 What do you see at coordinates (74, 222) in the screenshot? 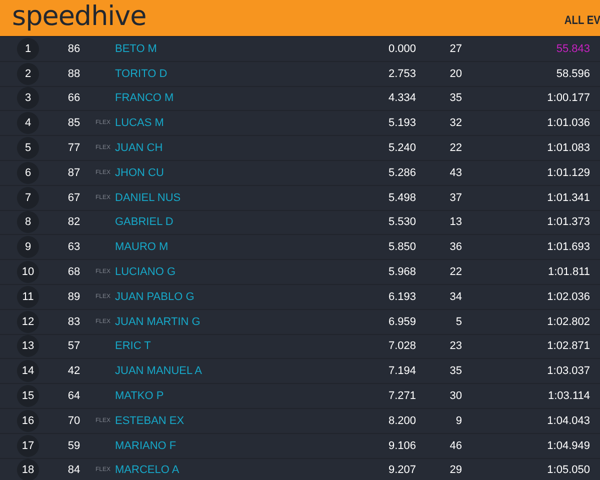
I see `kart-number: 82` at bounding box center [74, 222].